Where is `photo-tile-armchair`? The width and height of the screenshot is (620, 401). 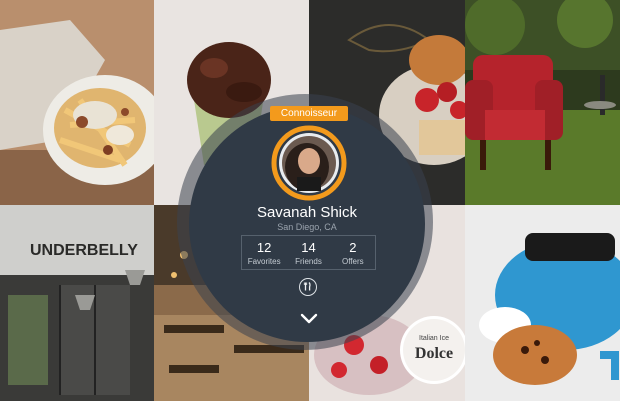 photo-tile-armchair is located at coordinates (542, 102).